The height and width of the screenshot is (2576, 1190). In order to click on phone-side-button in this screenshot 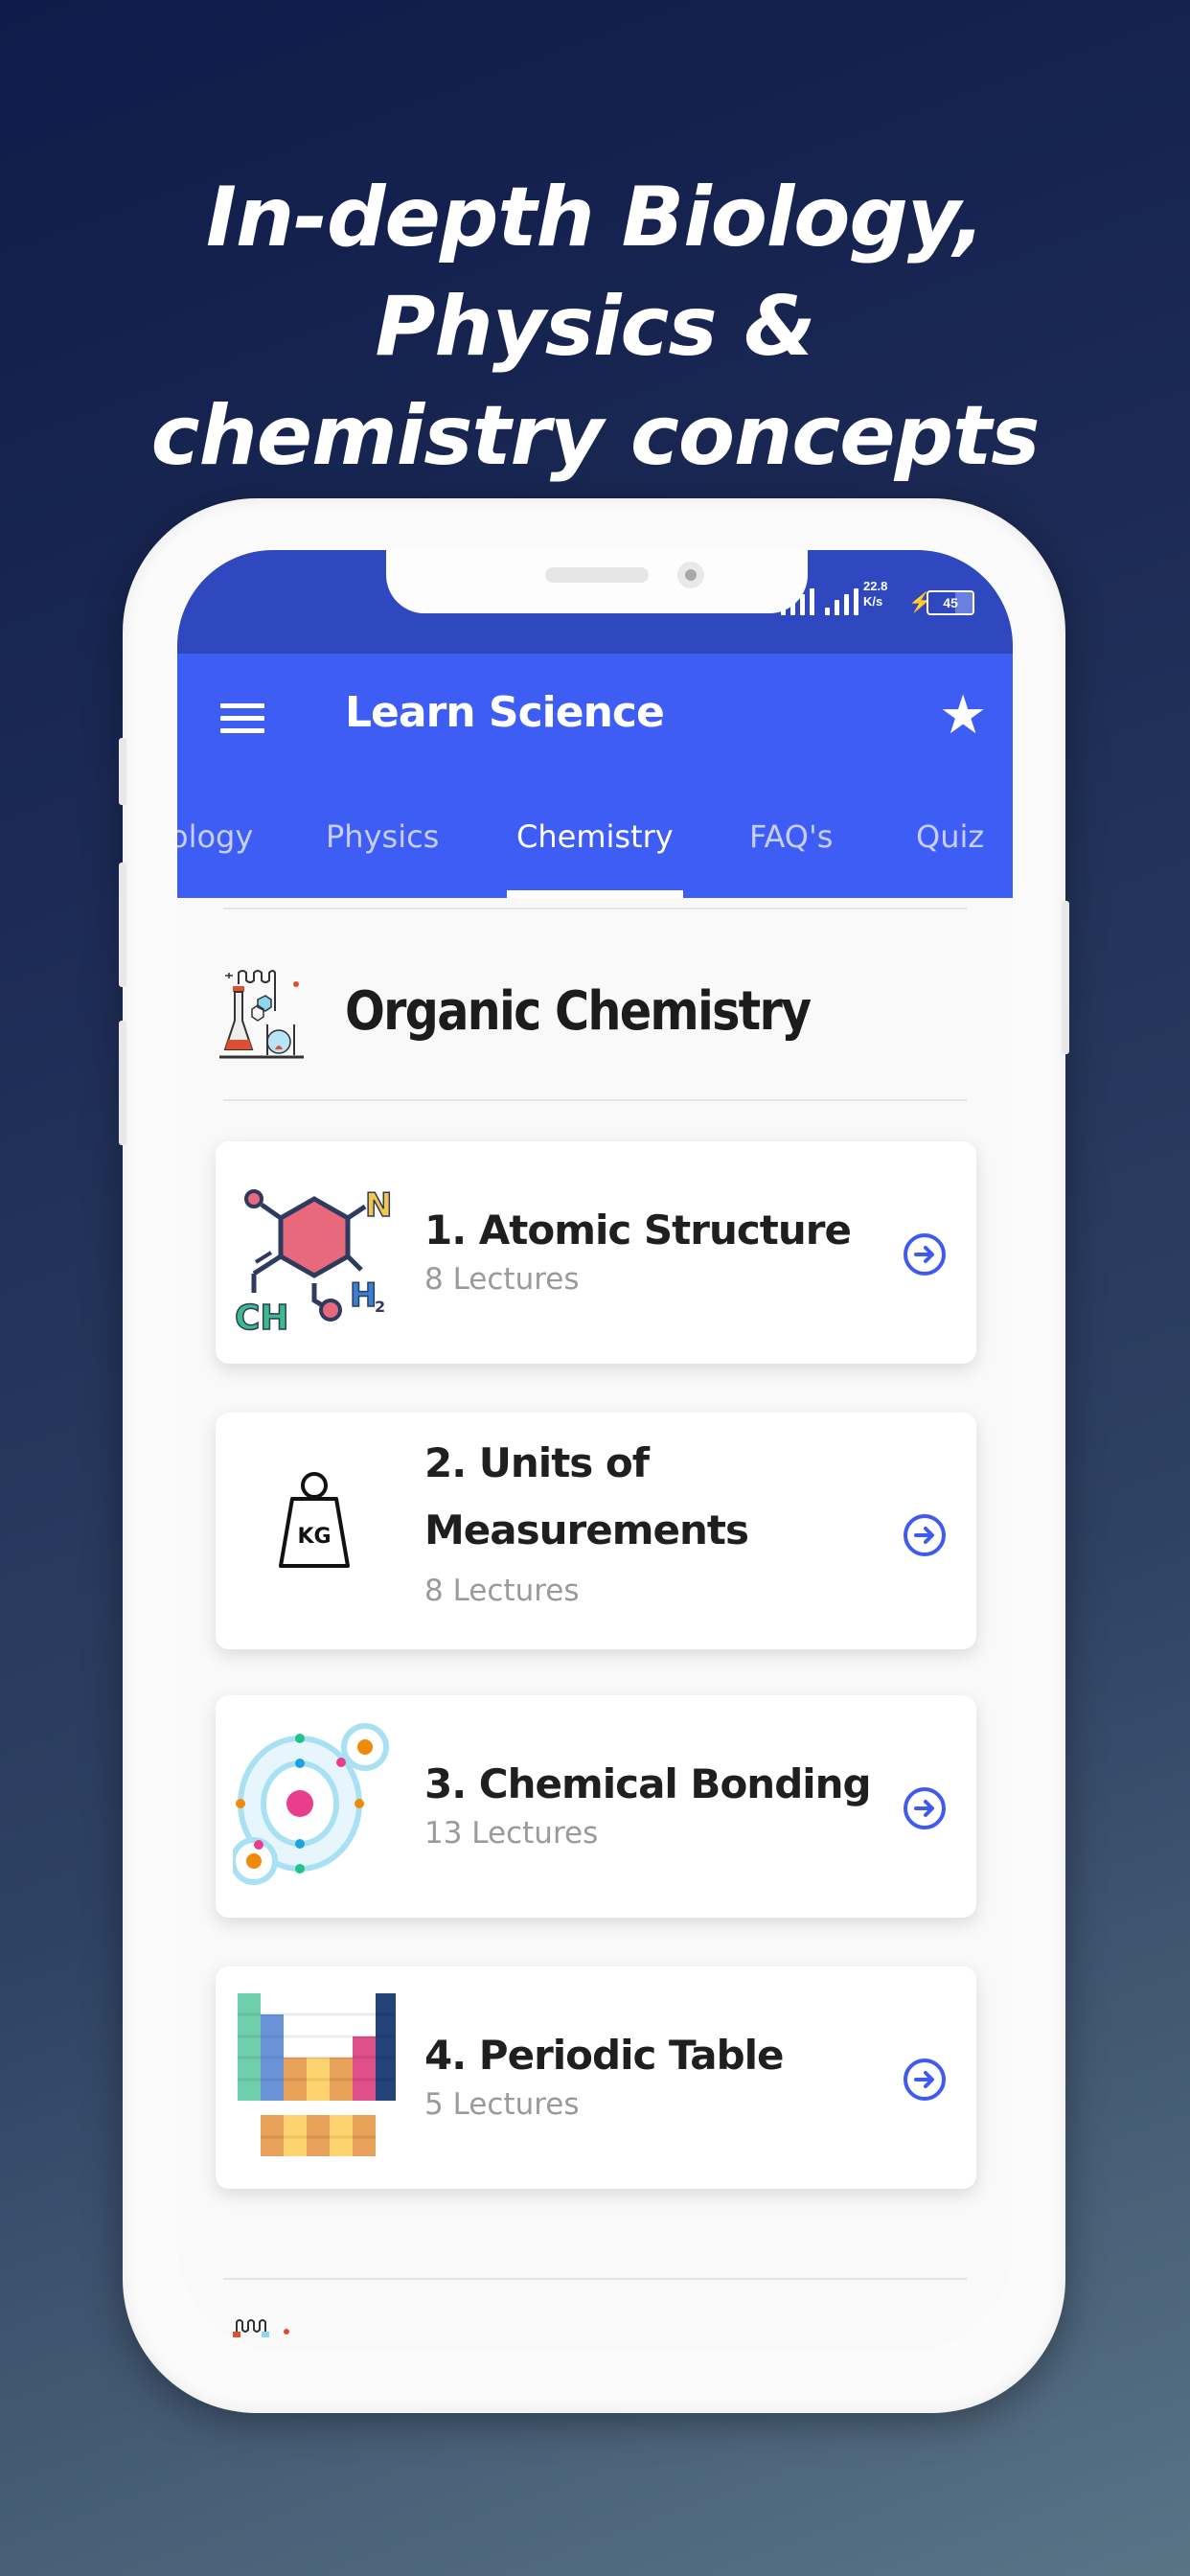, I will do `click(123, 771)`.